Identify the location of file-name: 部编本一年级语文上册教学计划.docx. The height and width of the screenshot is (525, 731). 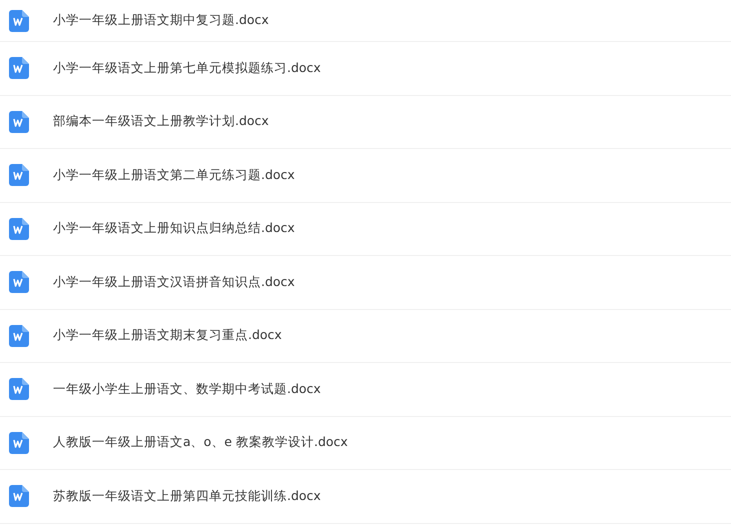
(161, 122).